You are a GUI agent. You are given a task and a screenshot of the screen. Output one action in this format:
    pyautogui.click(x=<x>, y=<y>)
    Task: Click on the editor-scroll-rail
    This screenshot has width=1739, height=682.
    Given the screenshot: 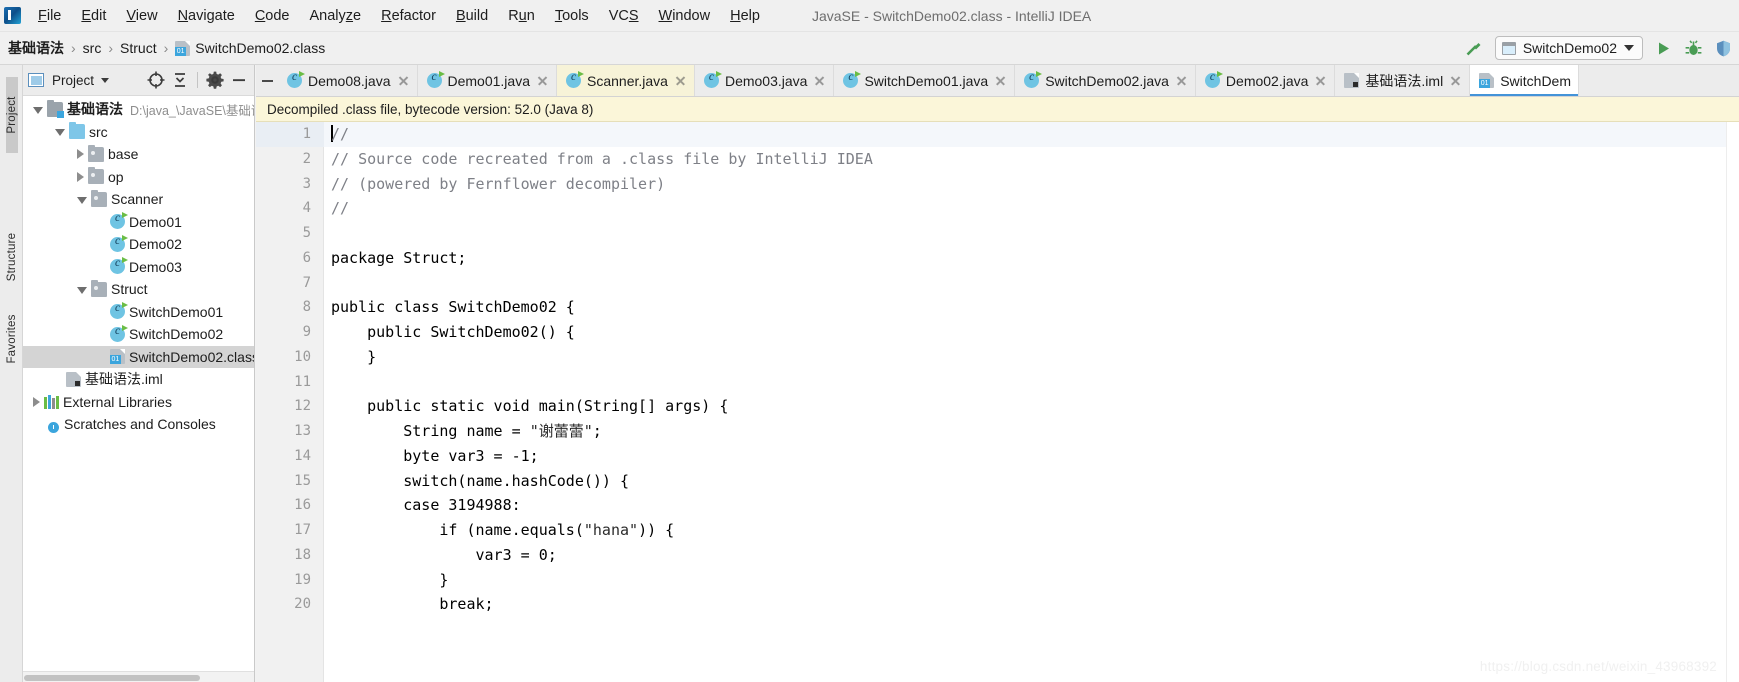 What is the action you would take?
    pyautogui.click(x=1732, y=402)
    